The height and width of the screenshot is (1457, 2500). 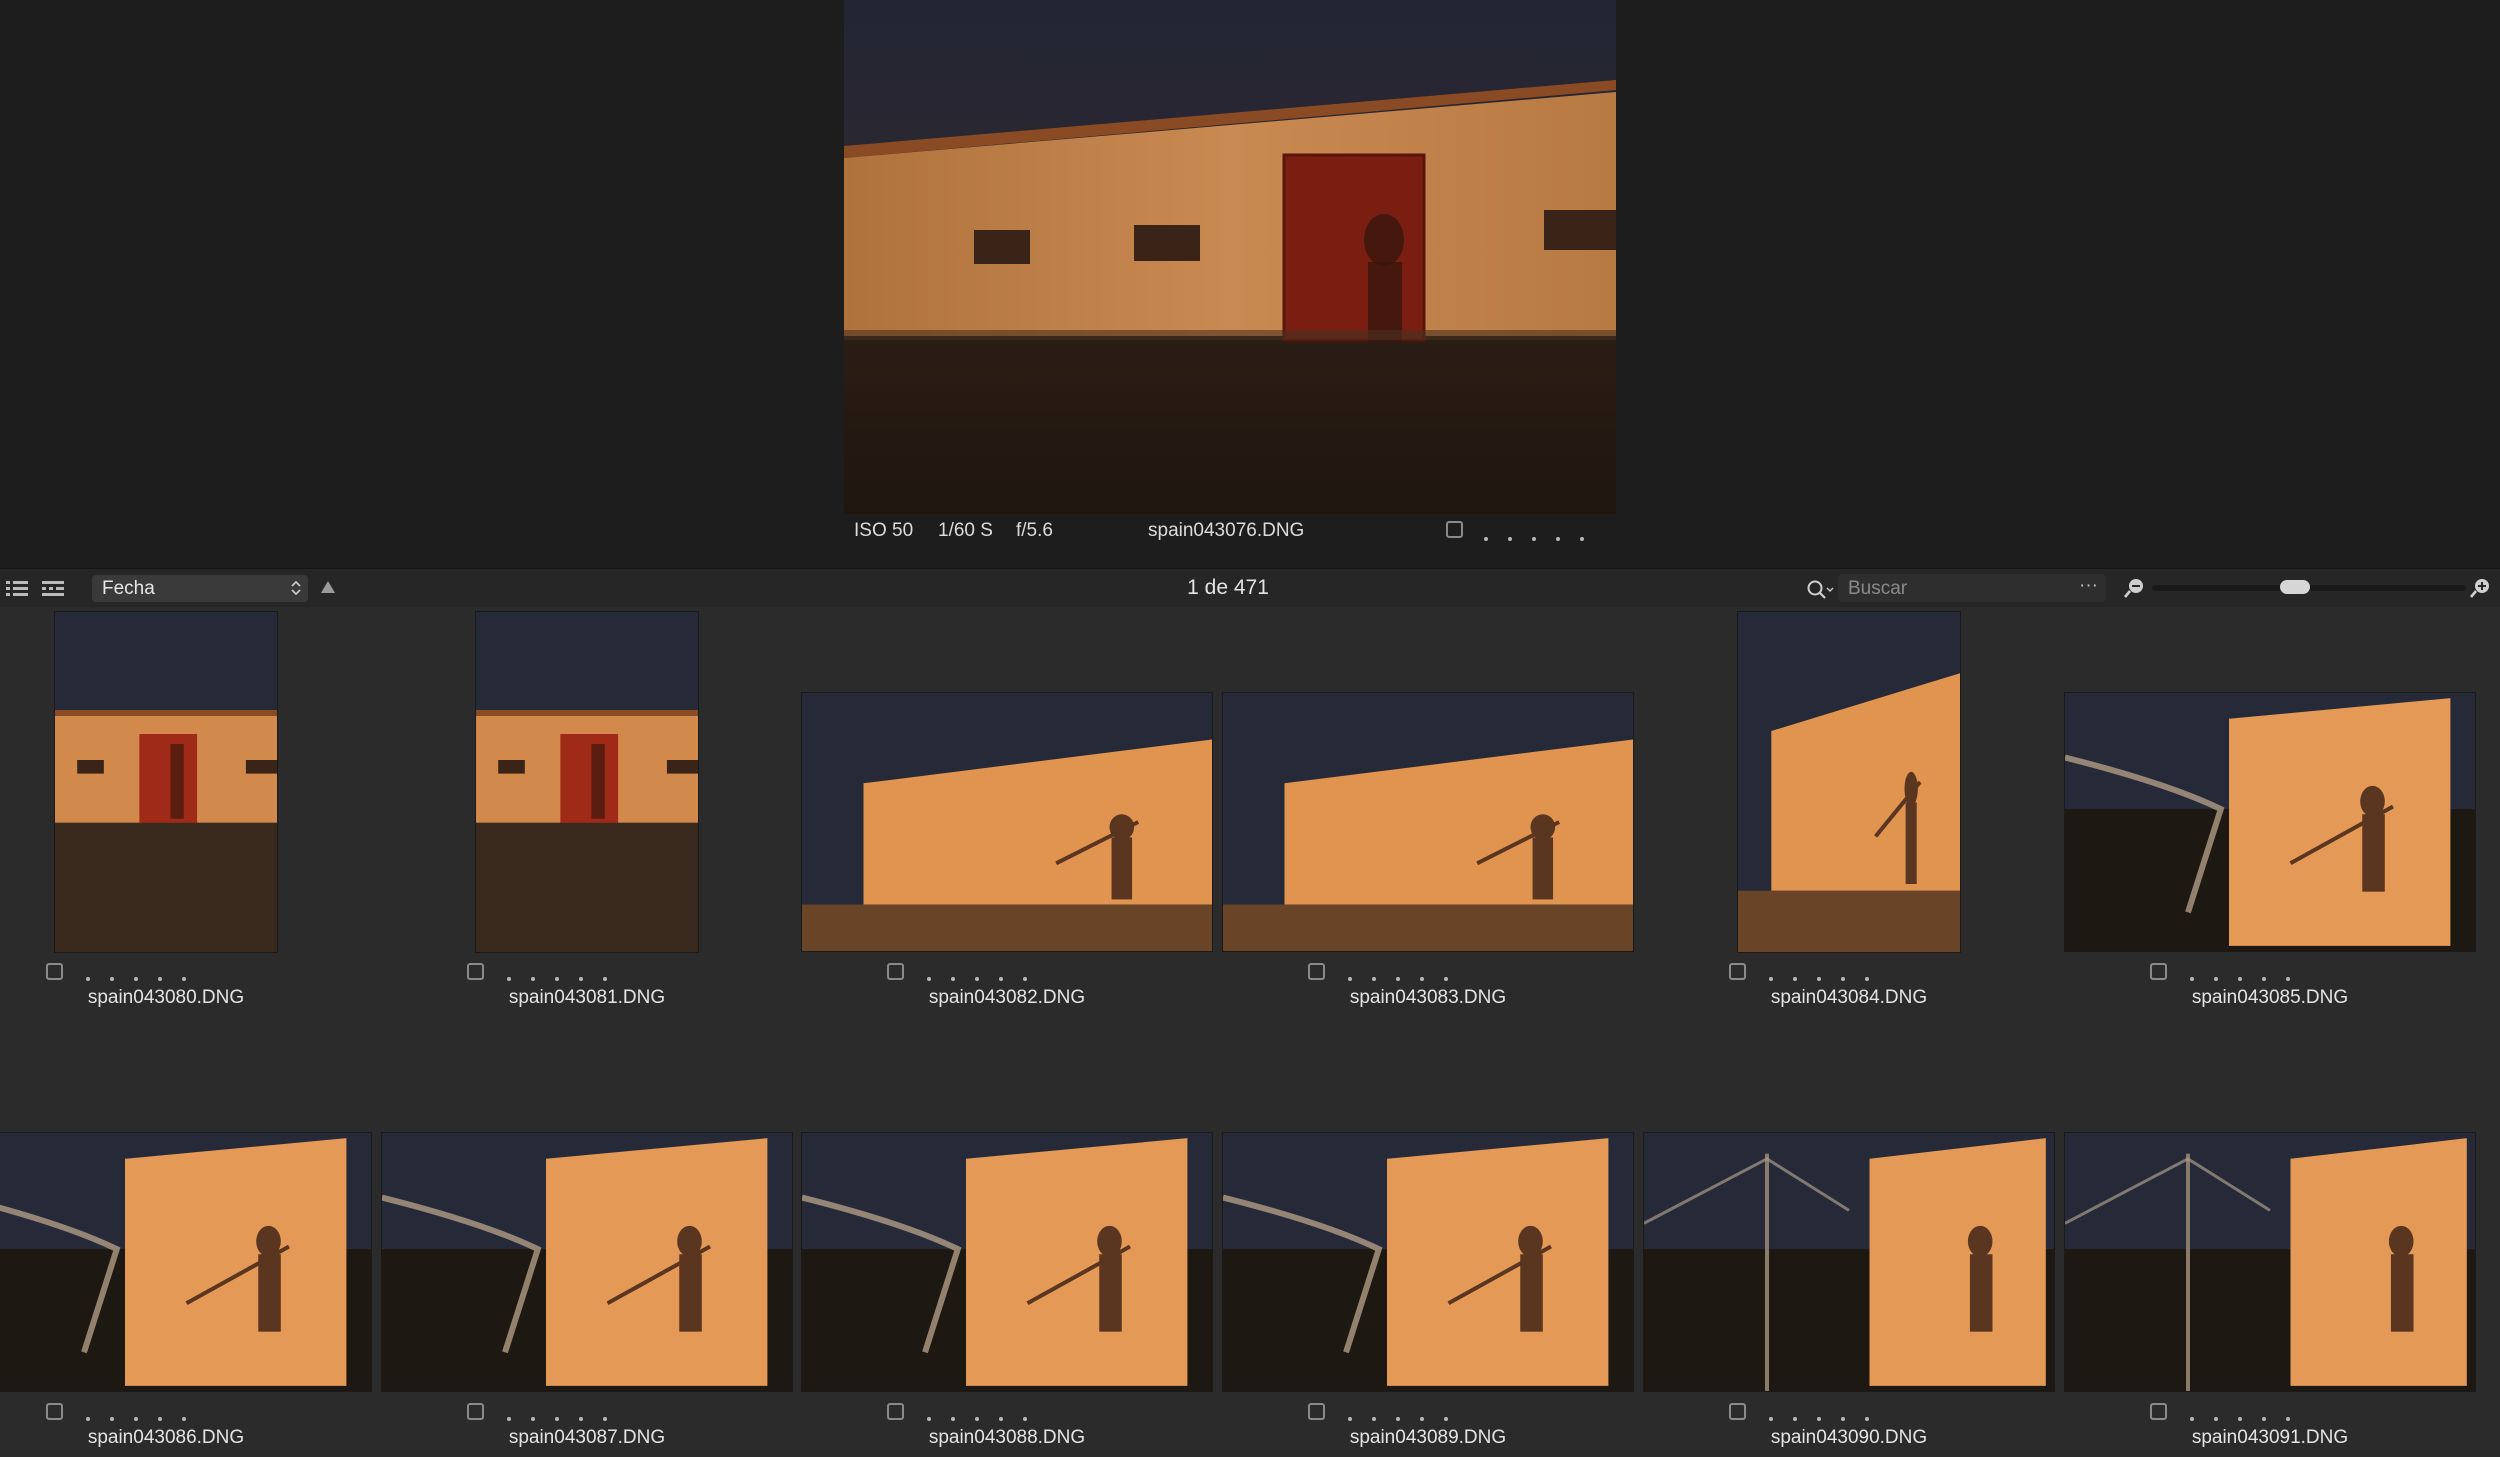 I want to click on thumbnail-filename: spain043081.DNG, so click(x=587, y=997).